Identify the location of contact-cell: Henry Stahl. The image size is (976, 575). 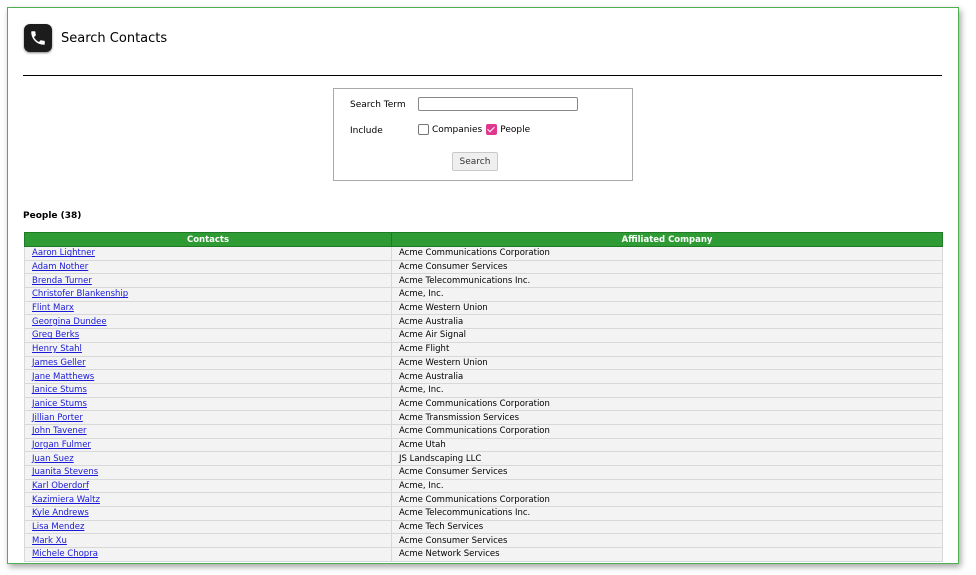
(208, 349).